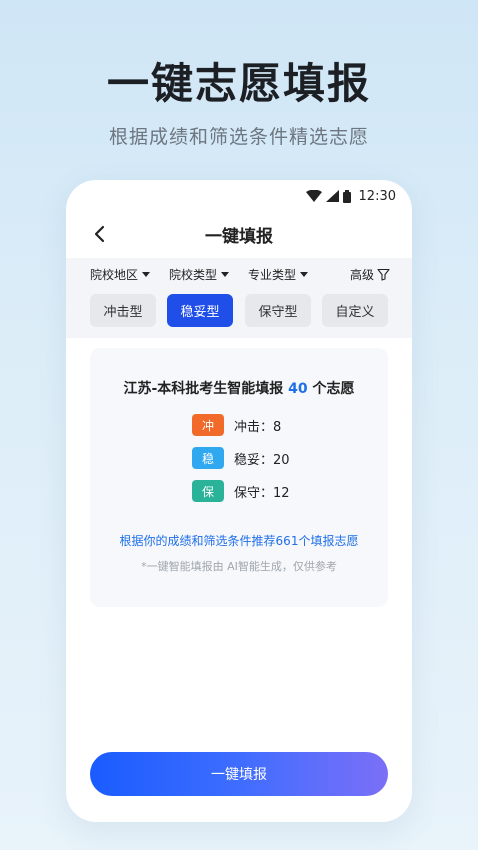 The image size is (478, 850). I want to click on page-title: 一键填报, so click(239, 237).